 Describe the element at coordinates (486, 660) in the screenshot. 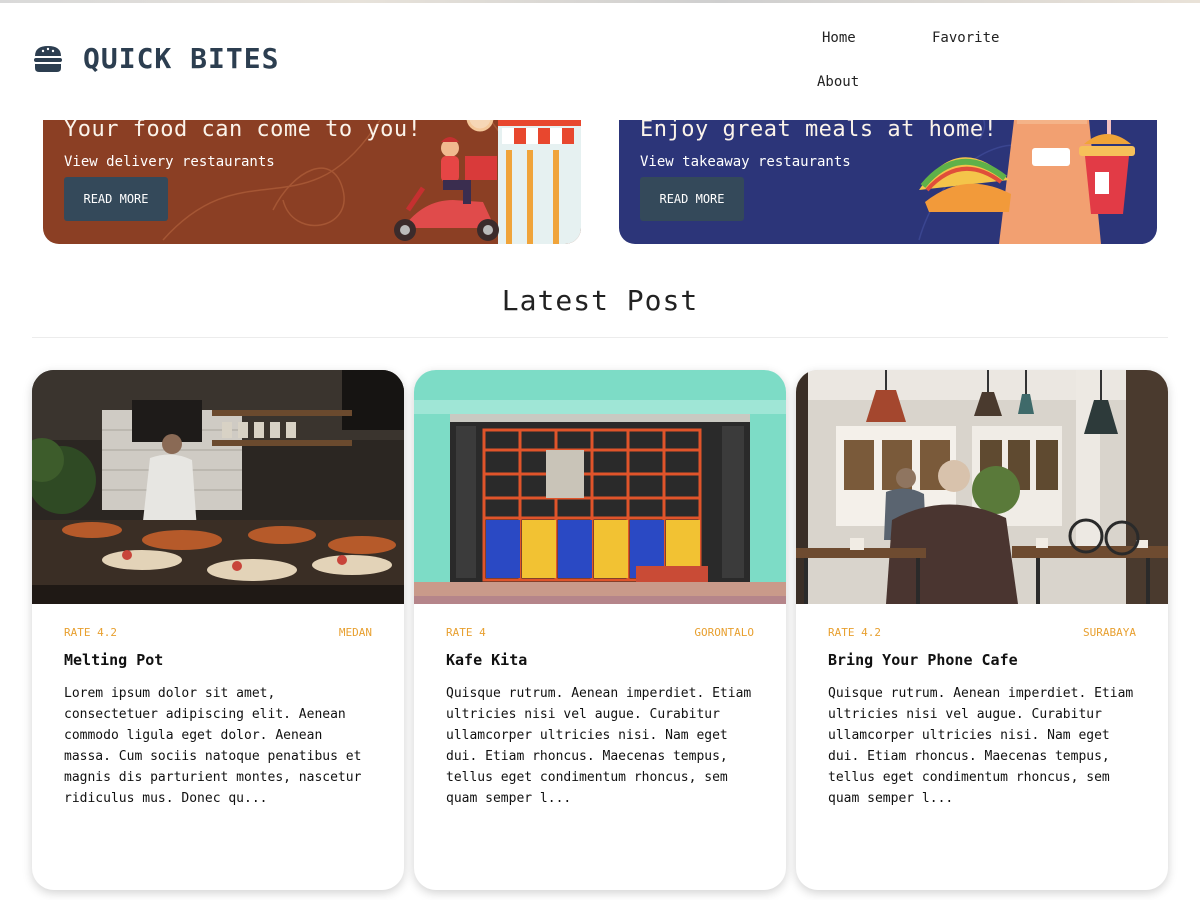

I see `restaurant-name: Kafe Kita` at that location.